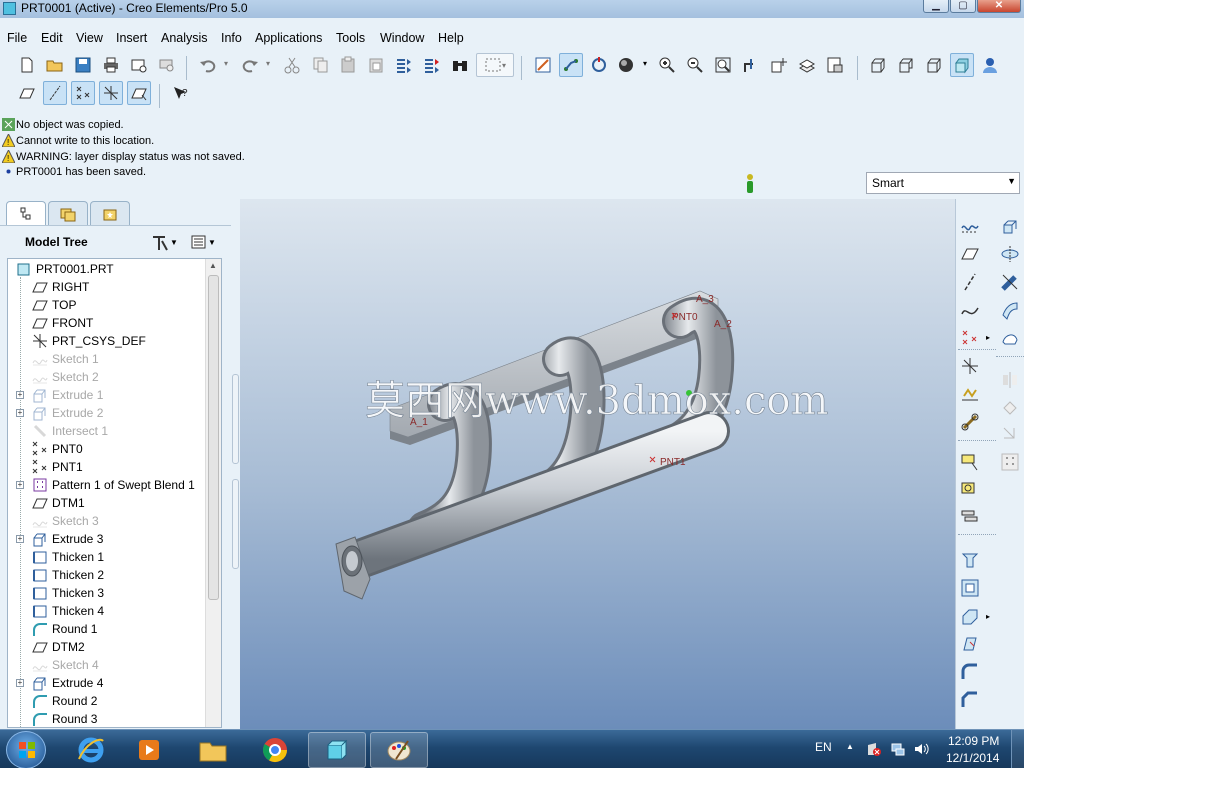  What do you see at coordinates (906, 65) in the screenshot?
I see `hidden-line-button` at bounding box center [906, 65].